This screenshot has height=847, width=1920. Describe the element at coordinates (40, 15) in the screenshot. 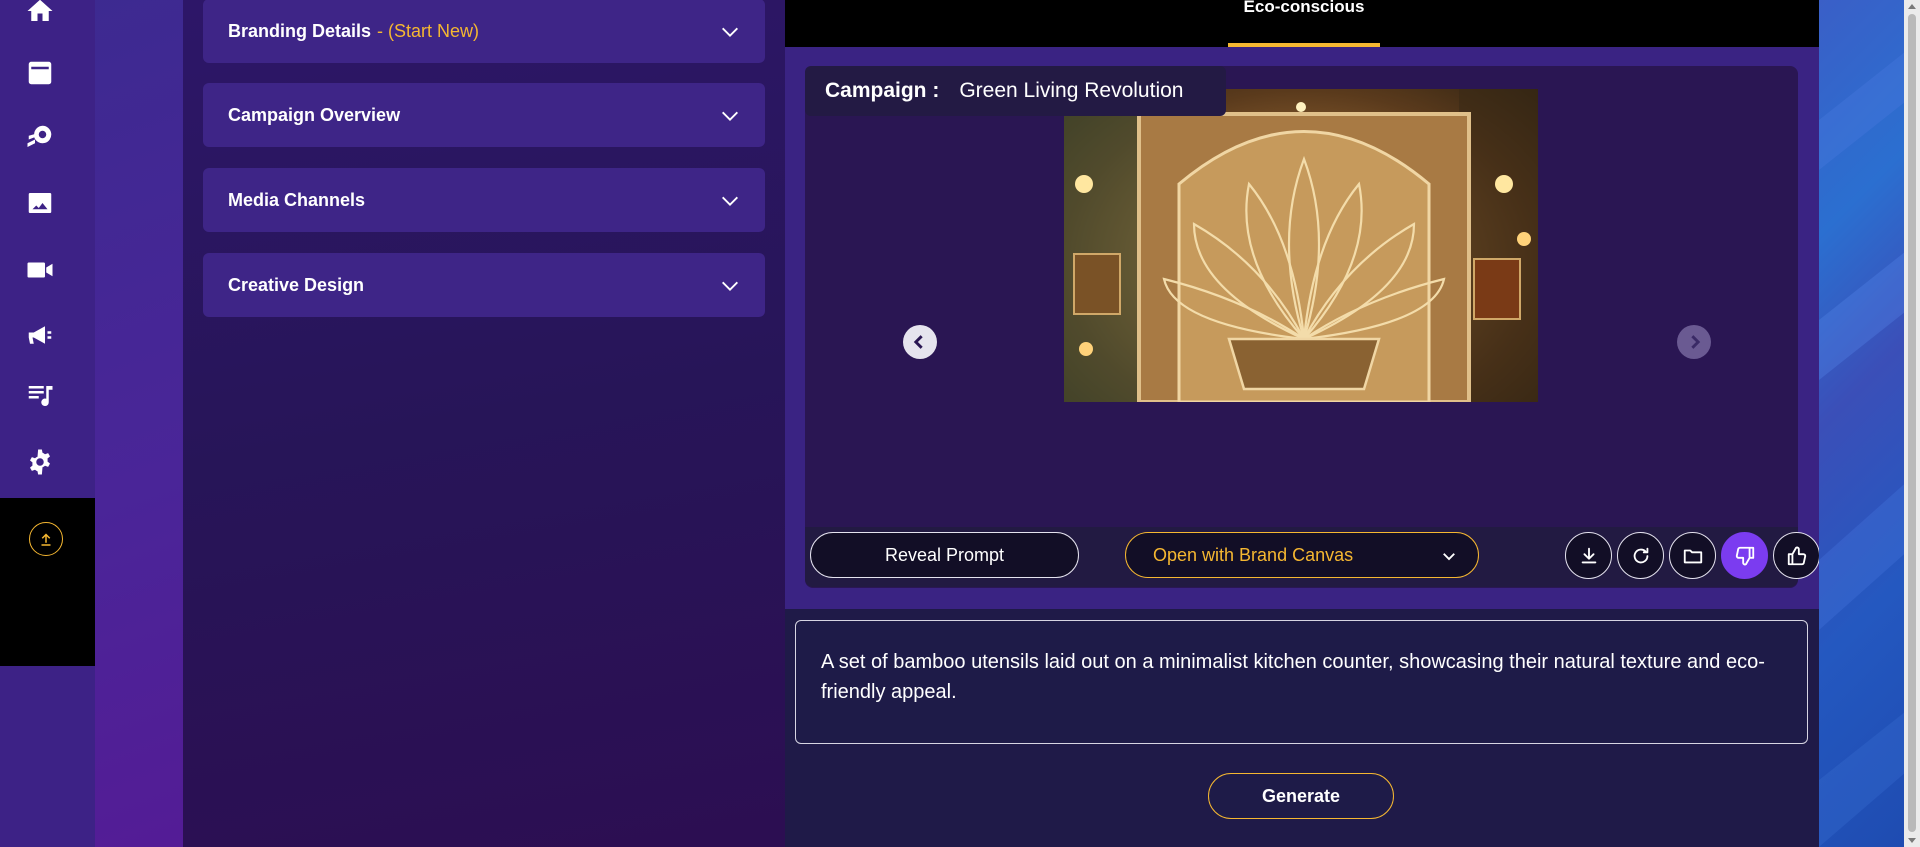

I see `home-icon` at that location.